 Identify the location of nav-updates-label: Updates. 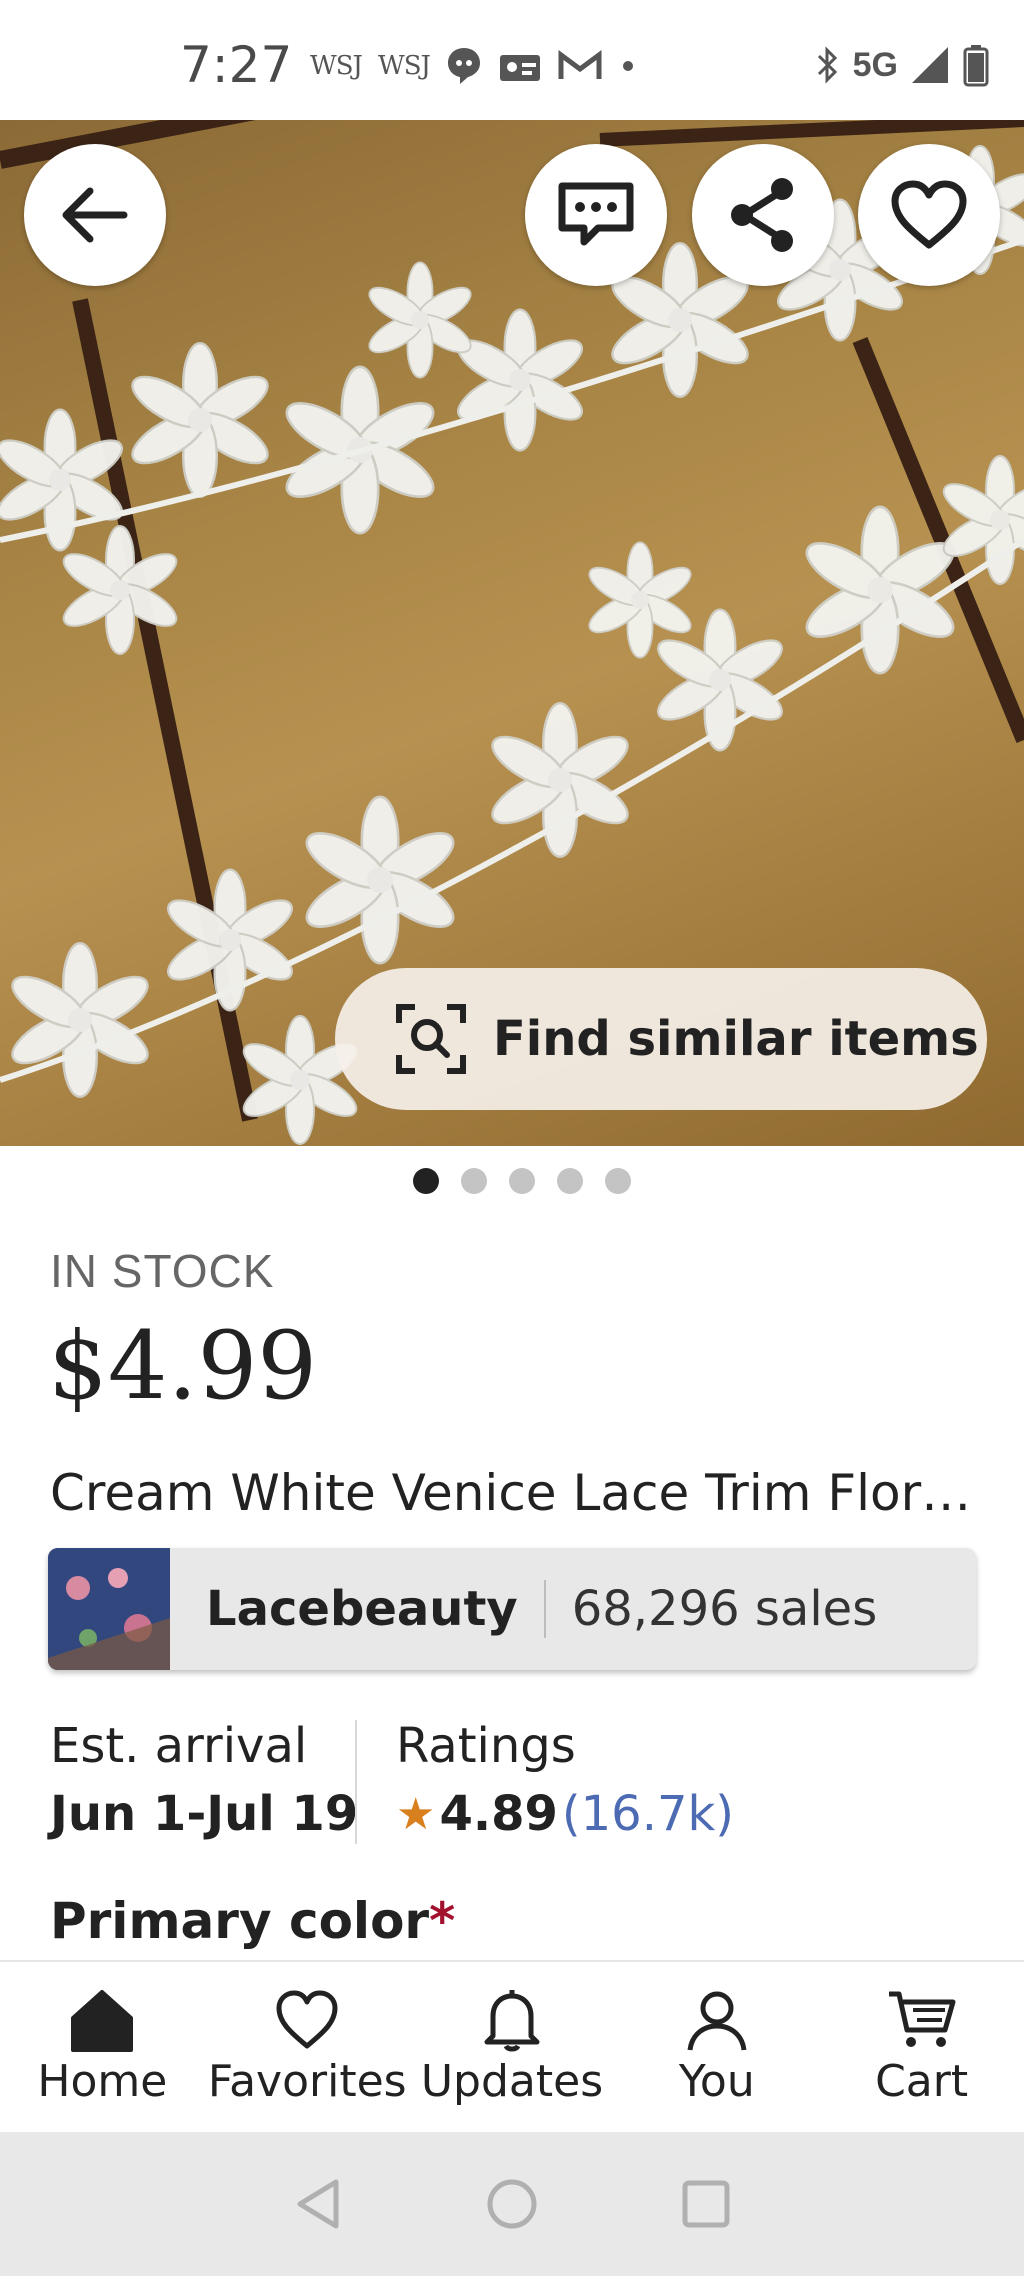
(512, 2081).